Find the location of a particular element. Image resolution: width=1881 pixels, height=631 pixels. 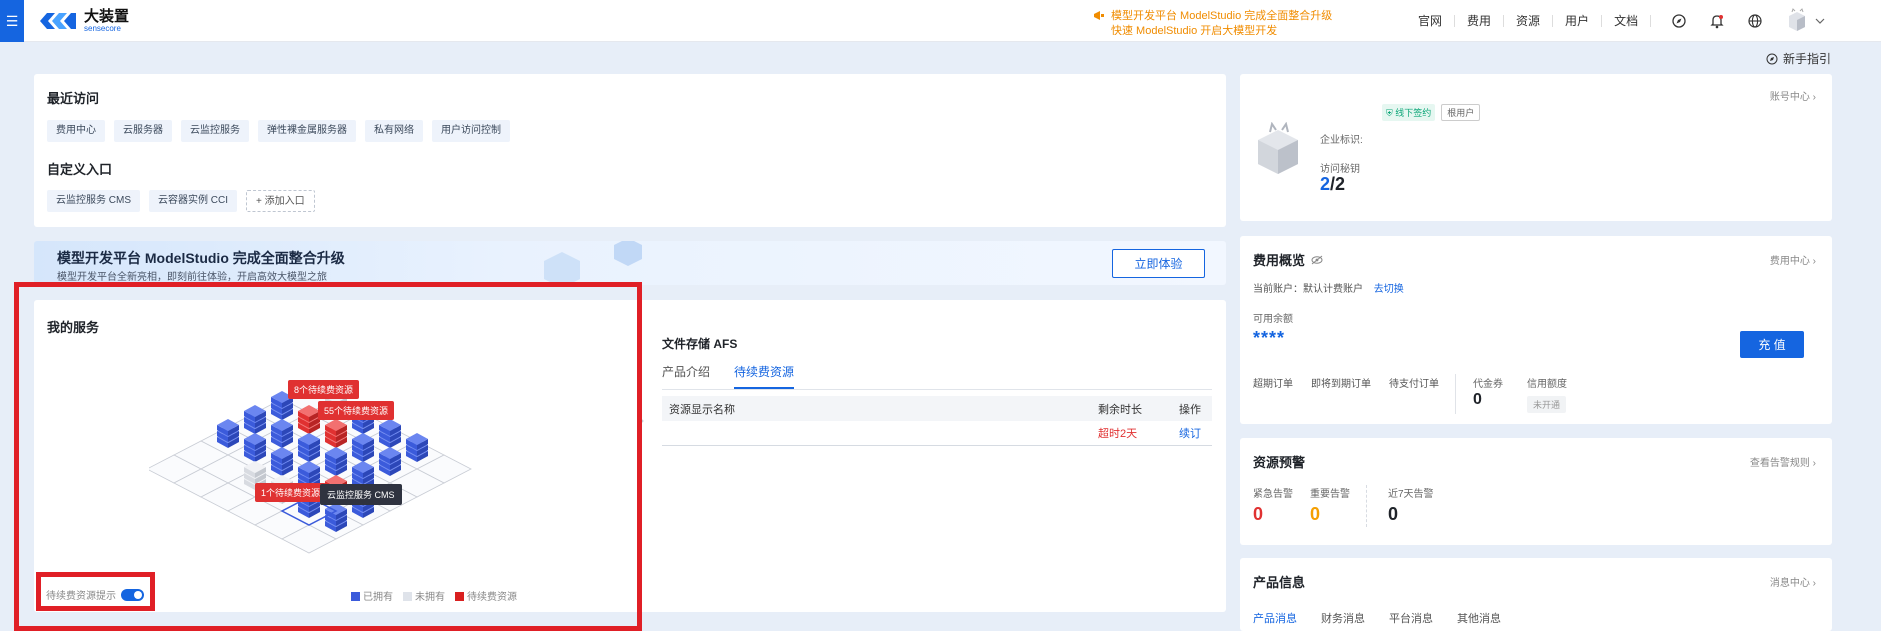

alerts-card: 资源预警 查看告警规则 紧急告警 0 重要告警 0 近7天告警 0 is located at coordinates (1536, 491).